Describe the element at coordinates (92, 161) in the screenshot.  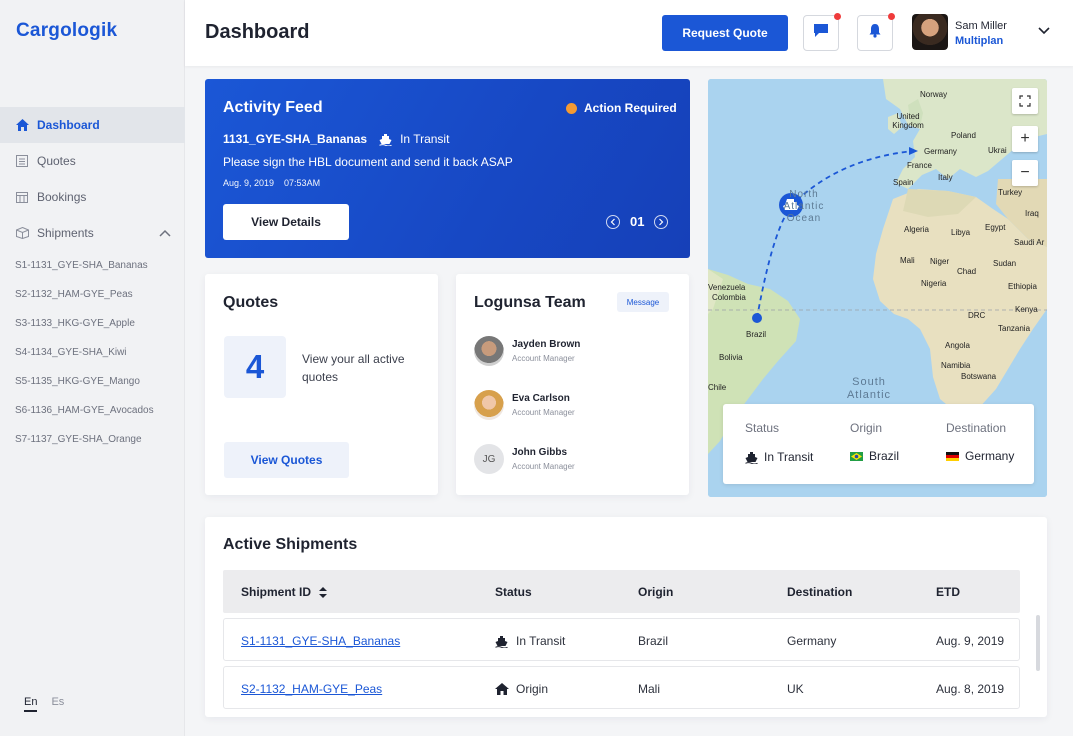
I see `sidebar-item-quotes: Quotes` at that location.